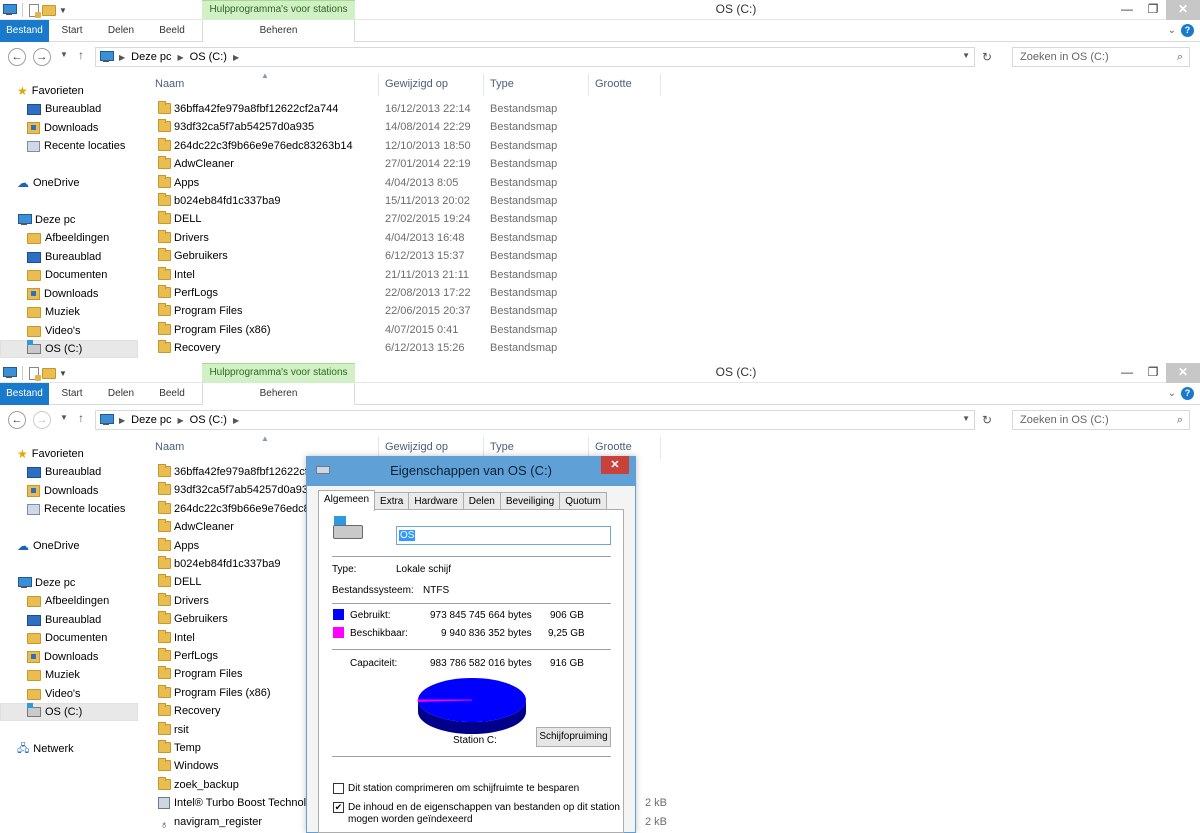 The height and width of the screenshot is (833, 1200). What do you see at coordinates (573, 737) in the screenshot?
I see `disk-cleanup-button: Schijfopruiming` at bounding box center [573, 737].